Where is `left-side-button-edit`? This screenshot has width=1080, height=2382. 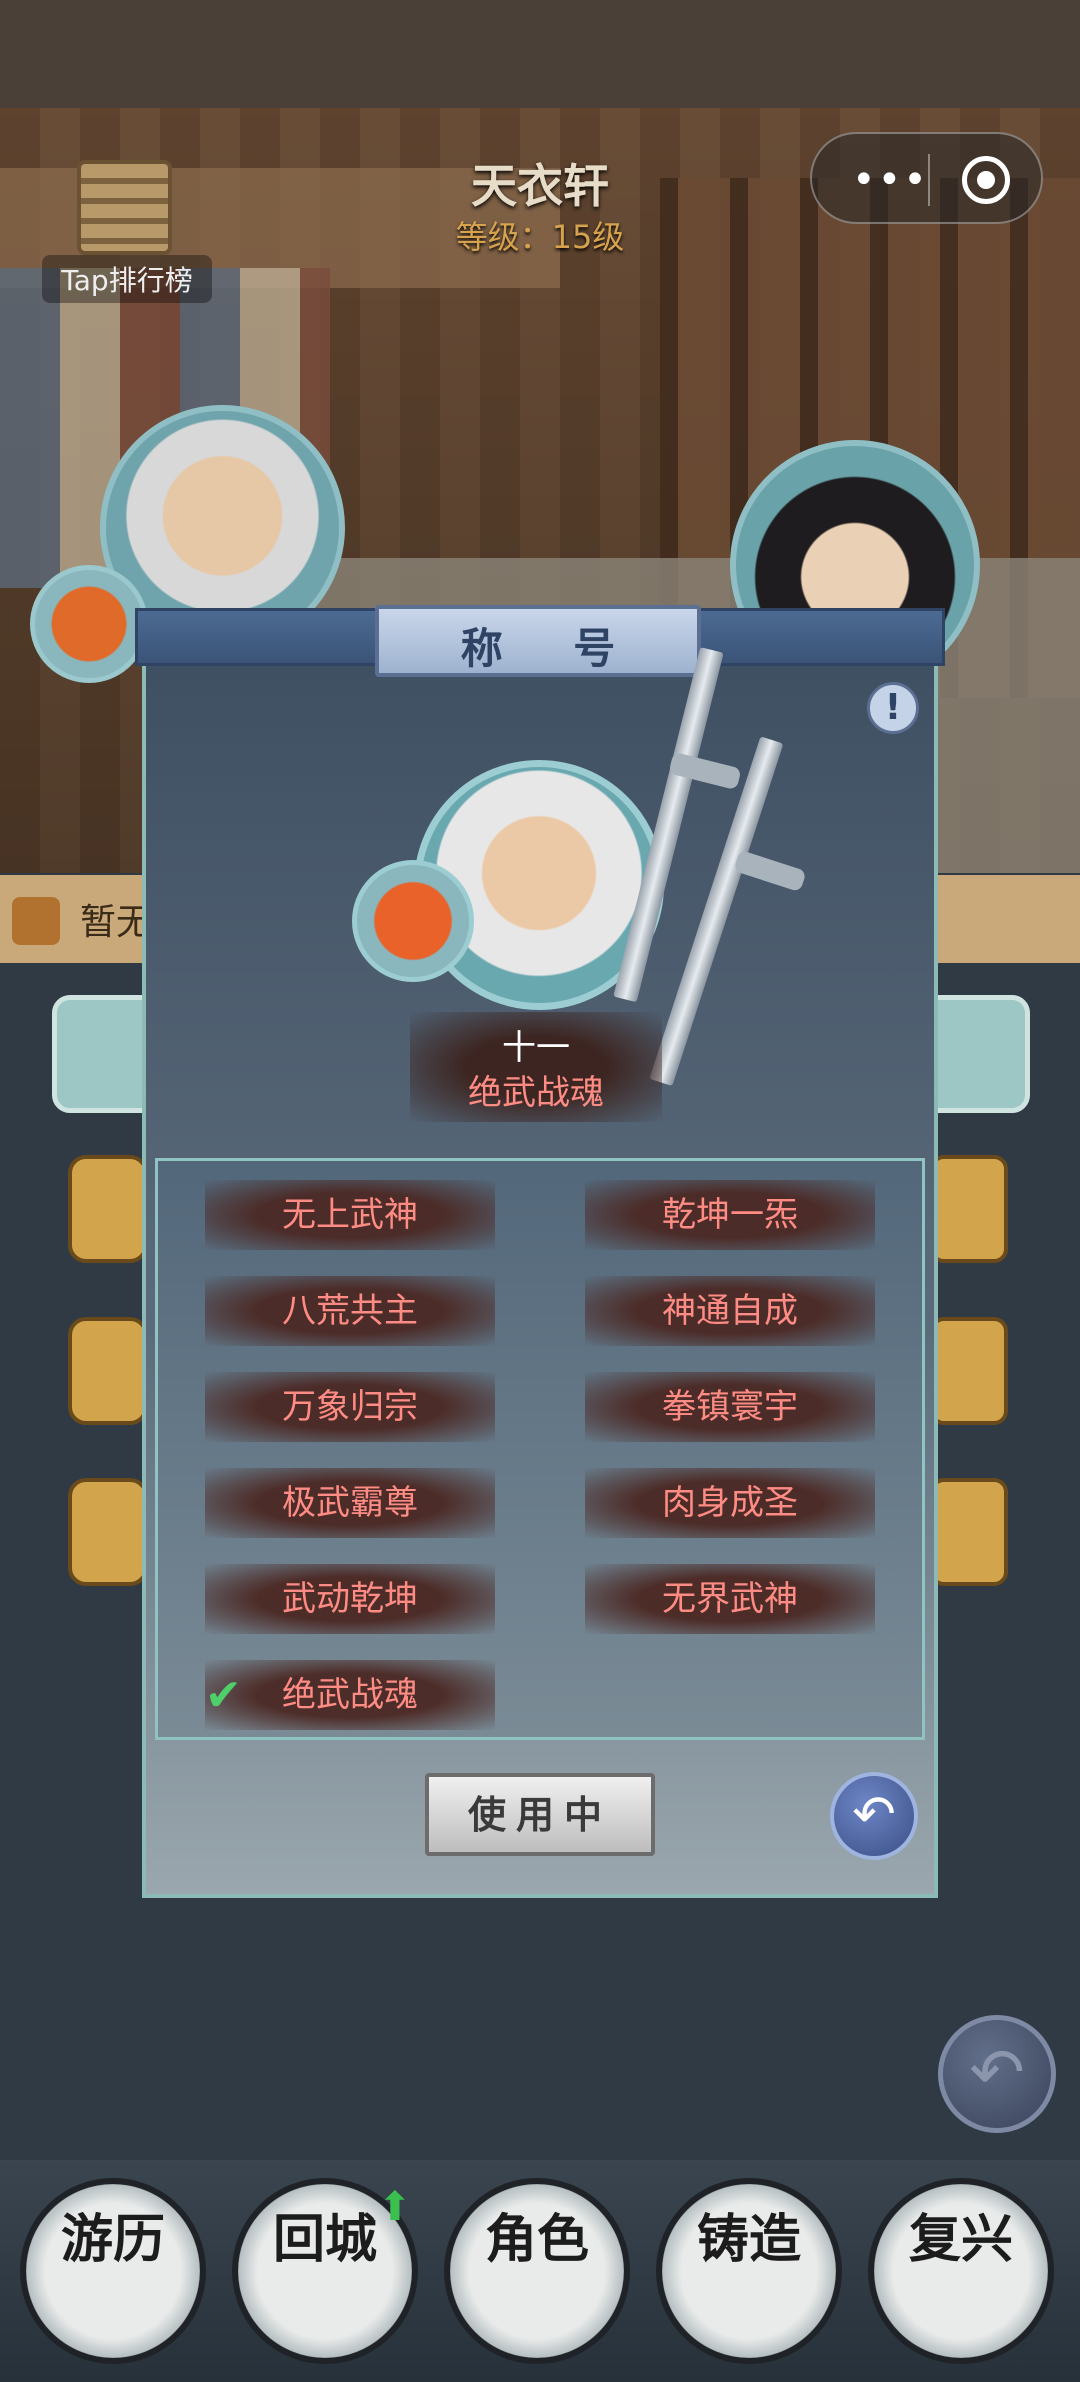
left-side-button-edit is located at coordinates (108, 1371).